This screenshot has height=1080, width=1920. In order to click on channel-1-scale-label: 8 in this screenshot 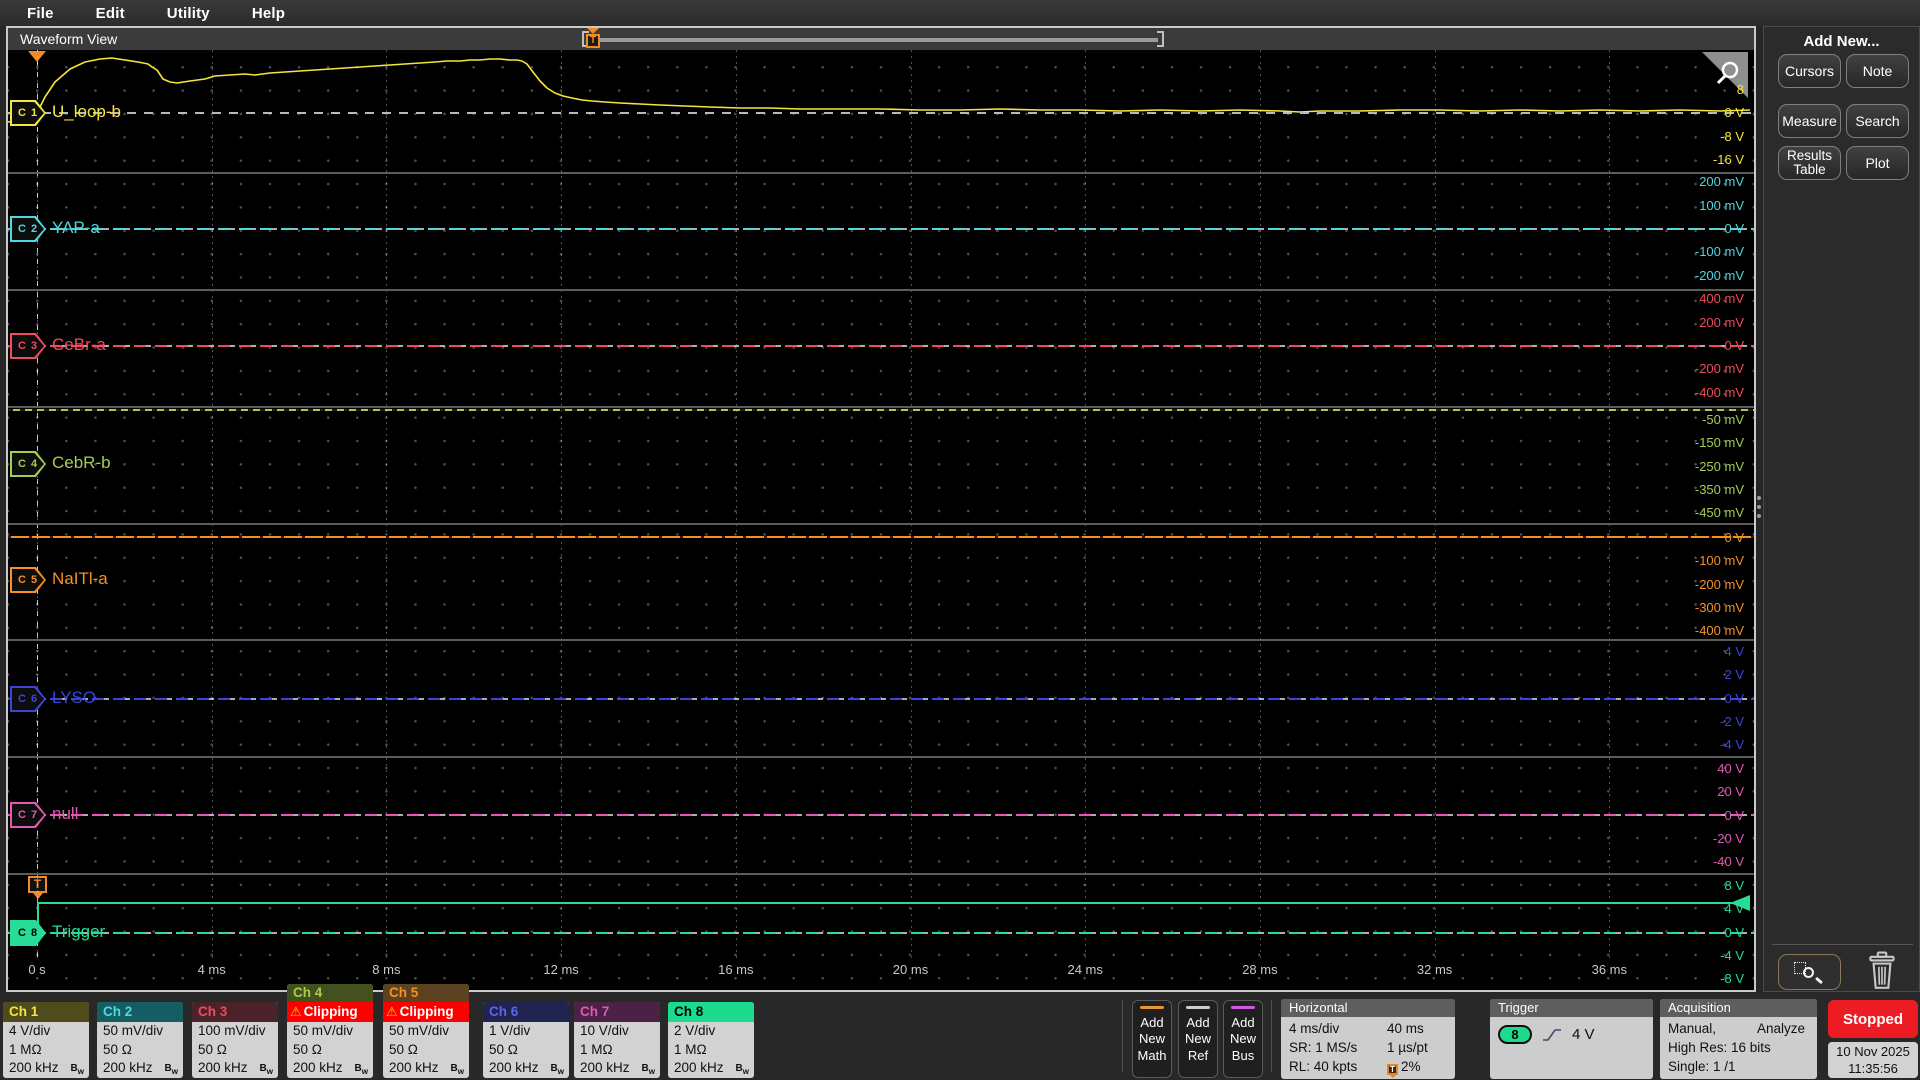, I will do `click(1740, 89)`.